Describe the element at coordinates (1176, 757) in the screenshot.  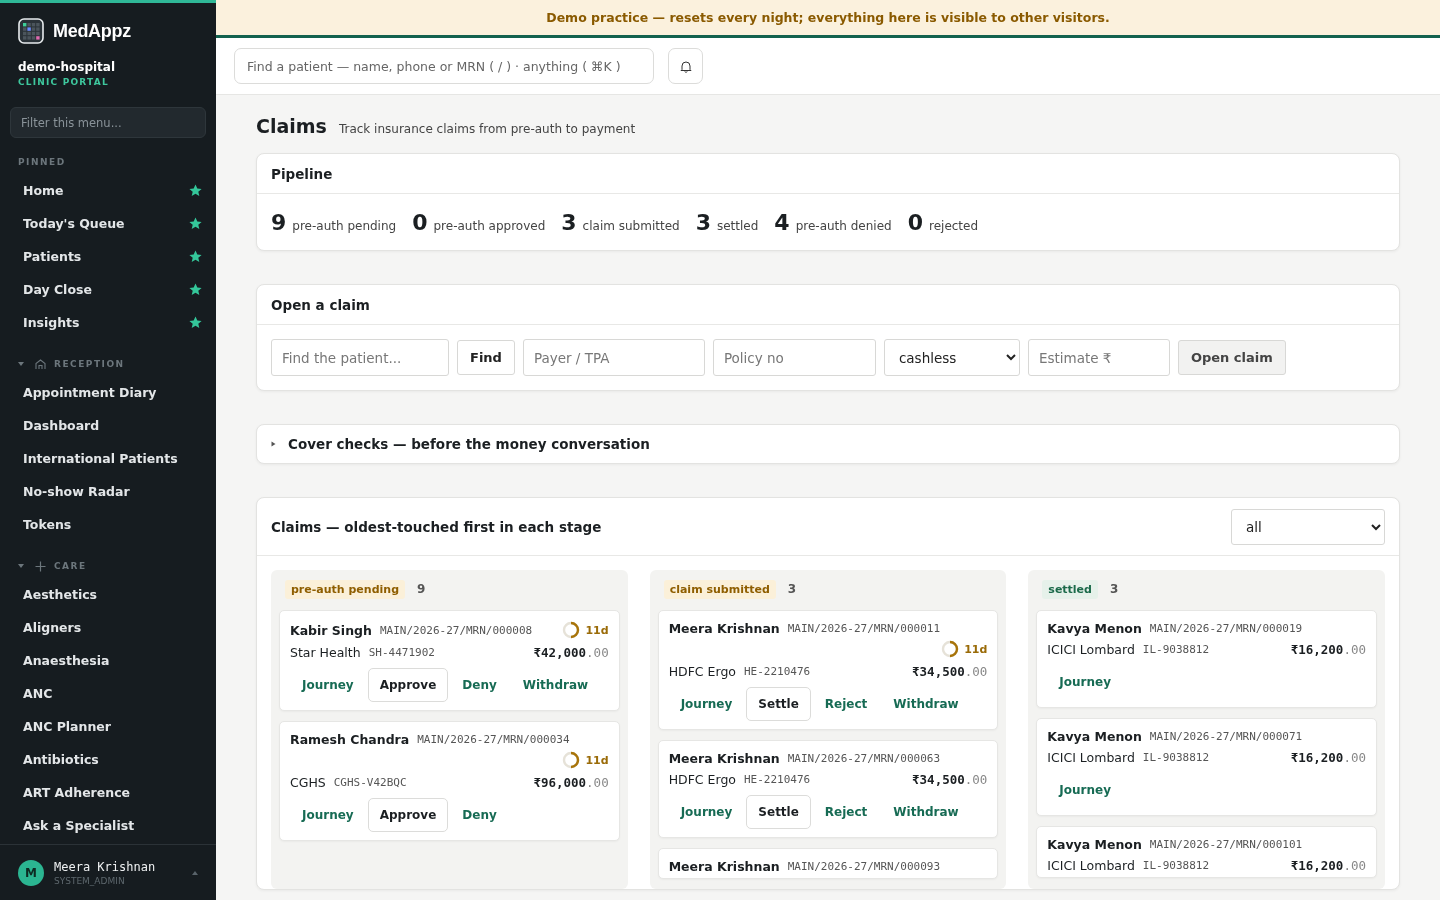
I see `policy-number: IL-9038812` at that location.